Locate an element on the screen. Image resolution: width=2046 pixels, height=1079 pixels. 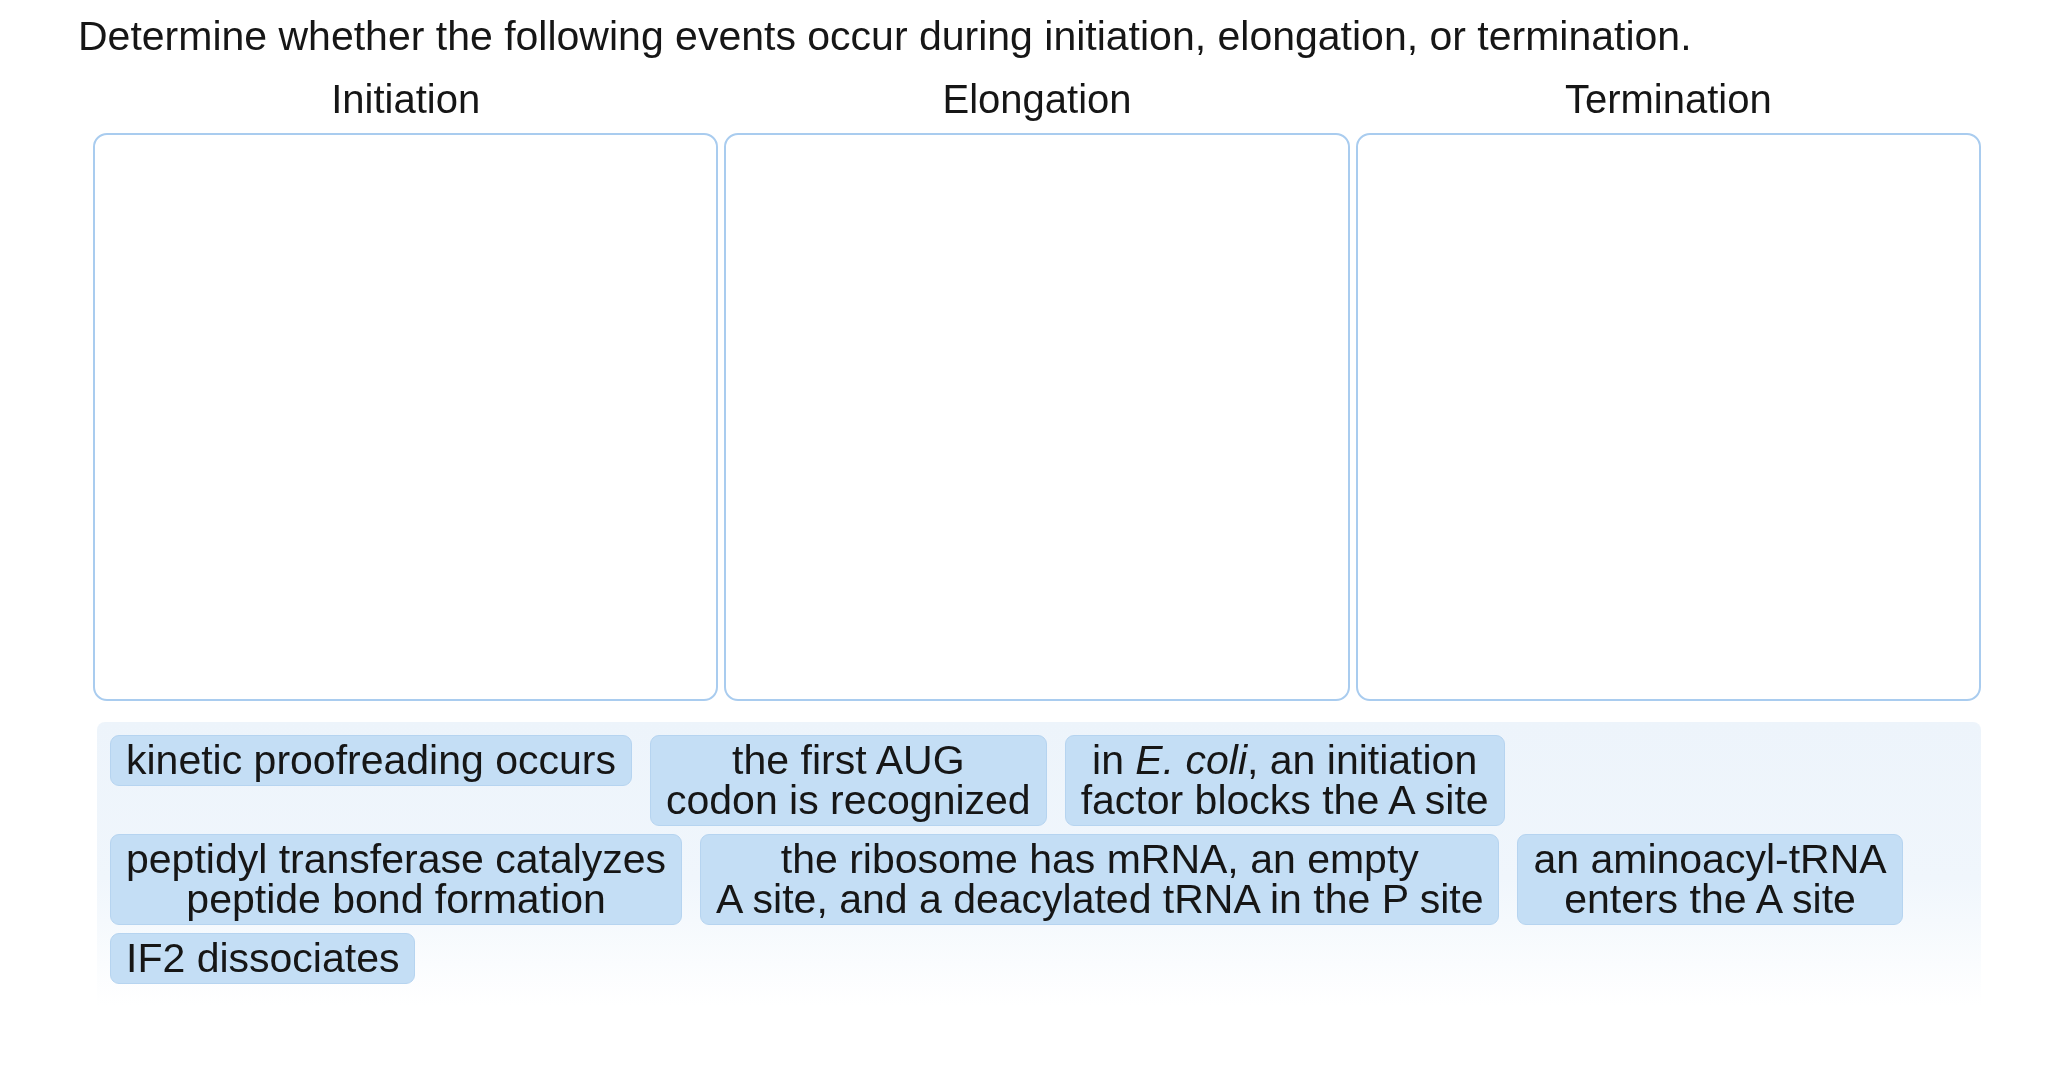
column-heading: Initiation is located at coordinates (406, 99).